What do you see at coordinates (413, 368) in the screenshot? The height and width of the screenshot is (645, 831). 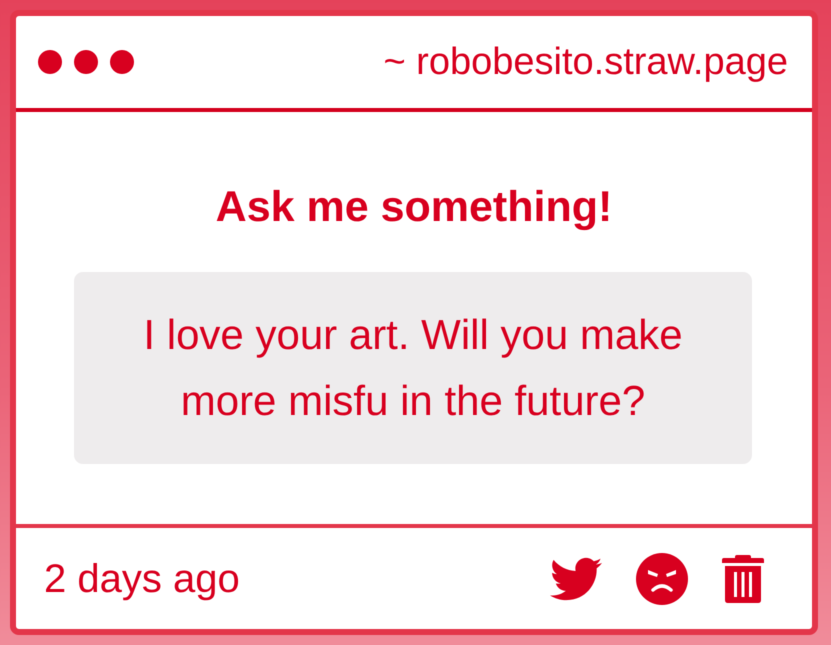 I see `question-text: I love your art. Will you make more misfu in the future?` at bounding box center [413, 368].